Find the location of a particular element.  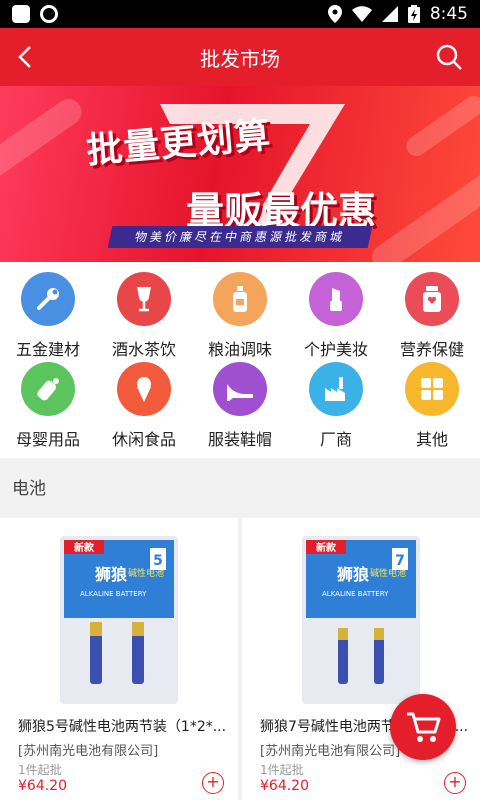

category-item: 五金建材 is located at coordinates (48, 316).